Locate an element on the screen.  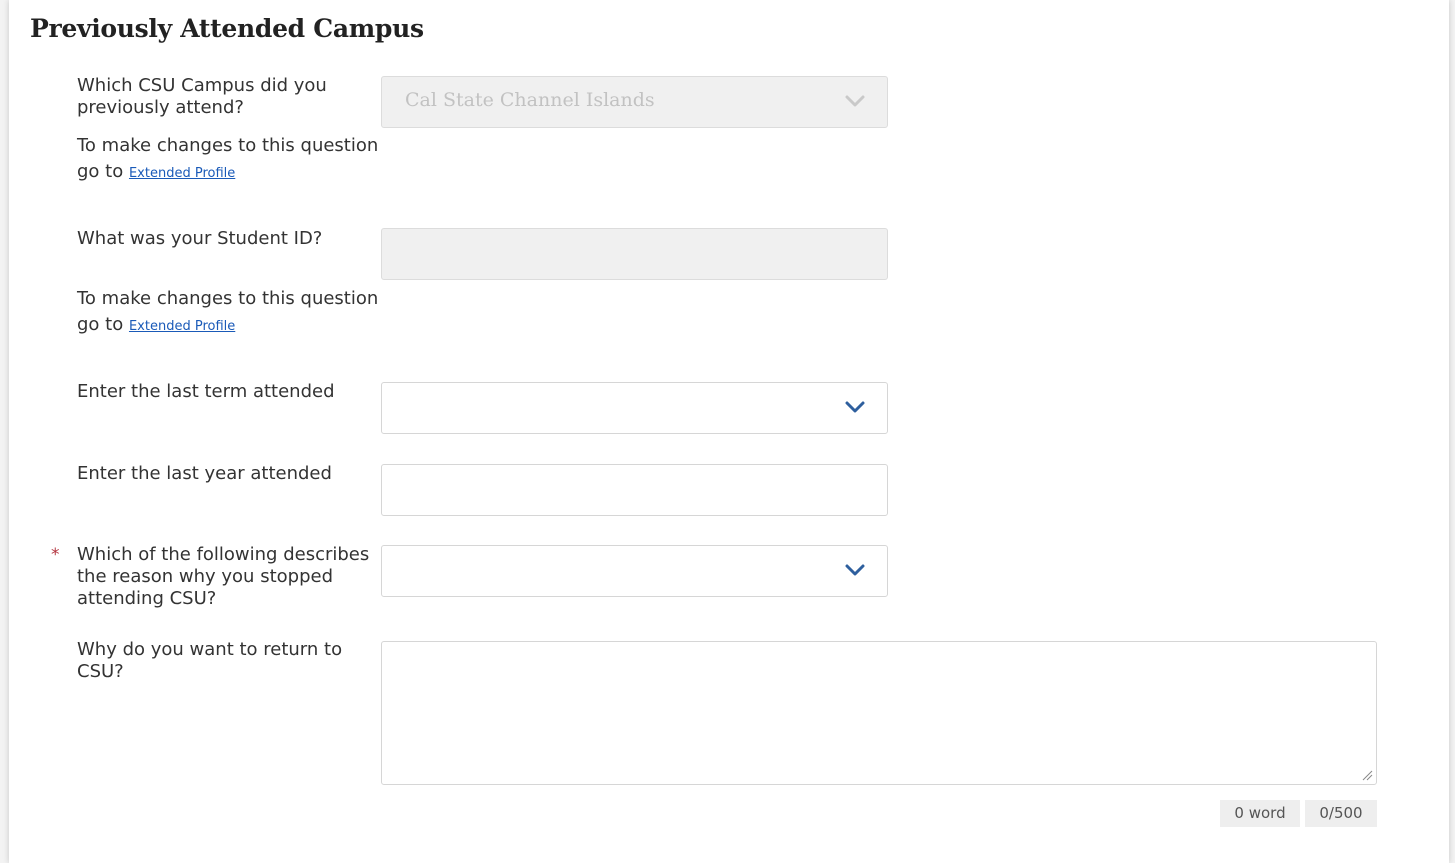
campus-select: Cal State Channel Islands is located at coordinates (634, 102).